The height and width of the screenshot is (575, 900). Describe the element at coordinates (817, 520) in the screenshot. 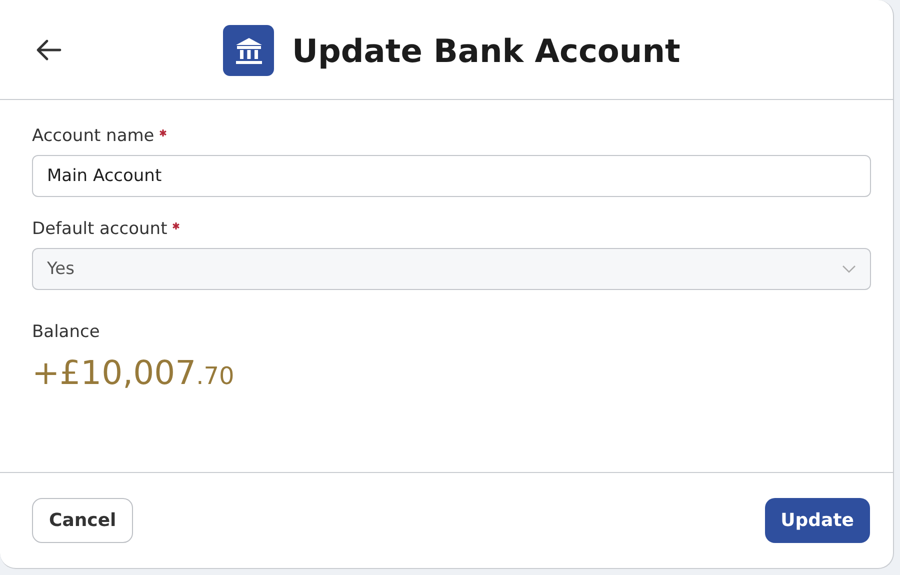

I see `update-button: Update` at that location.